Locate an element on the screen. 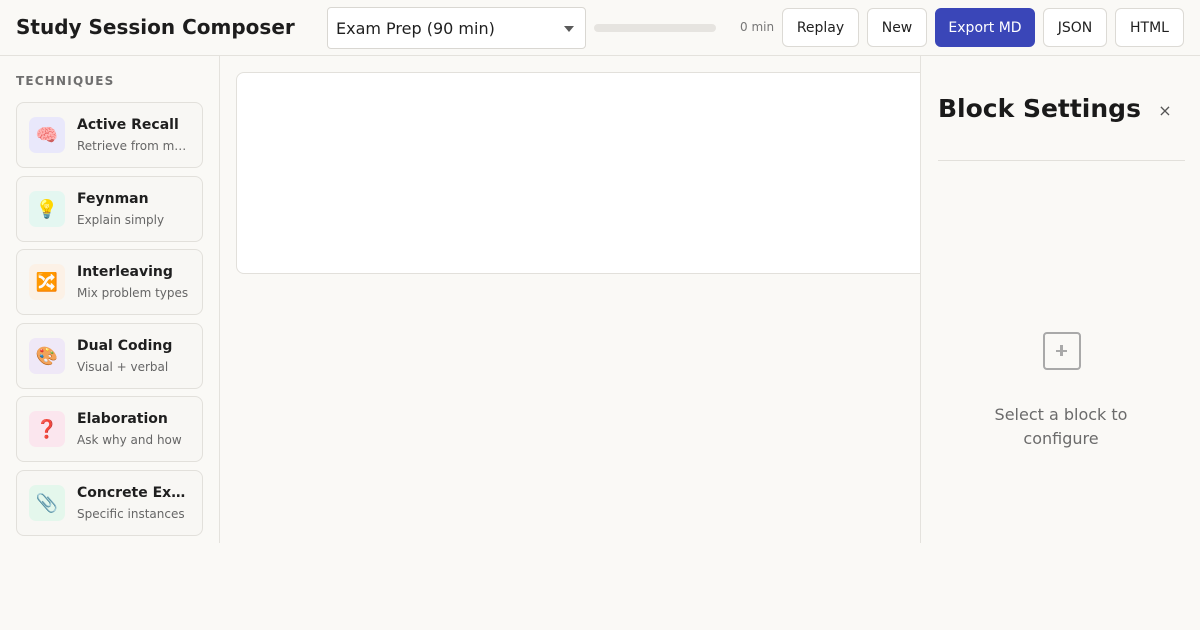 This screenshot has width=1200, height=630. question-icon: ❓ is located at coordinates (47, 429).